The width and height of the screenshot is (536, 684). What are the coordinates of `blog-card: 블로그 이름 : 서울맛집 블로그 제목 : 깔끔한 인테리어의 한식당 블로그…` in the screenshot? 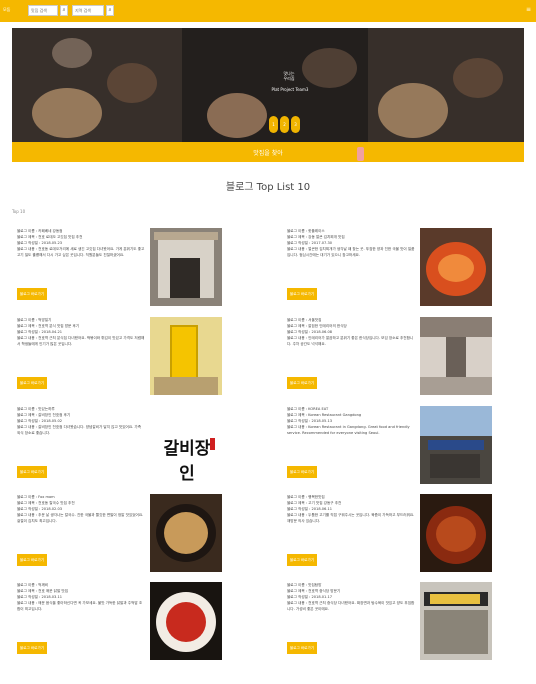 It's located at (391, 360).